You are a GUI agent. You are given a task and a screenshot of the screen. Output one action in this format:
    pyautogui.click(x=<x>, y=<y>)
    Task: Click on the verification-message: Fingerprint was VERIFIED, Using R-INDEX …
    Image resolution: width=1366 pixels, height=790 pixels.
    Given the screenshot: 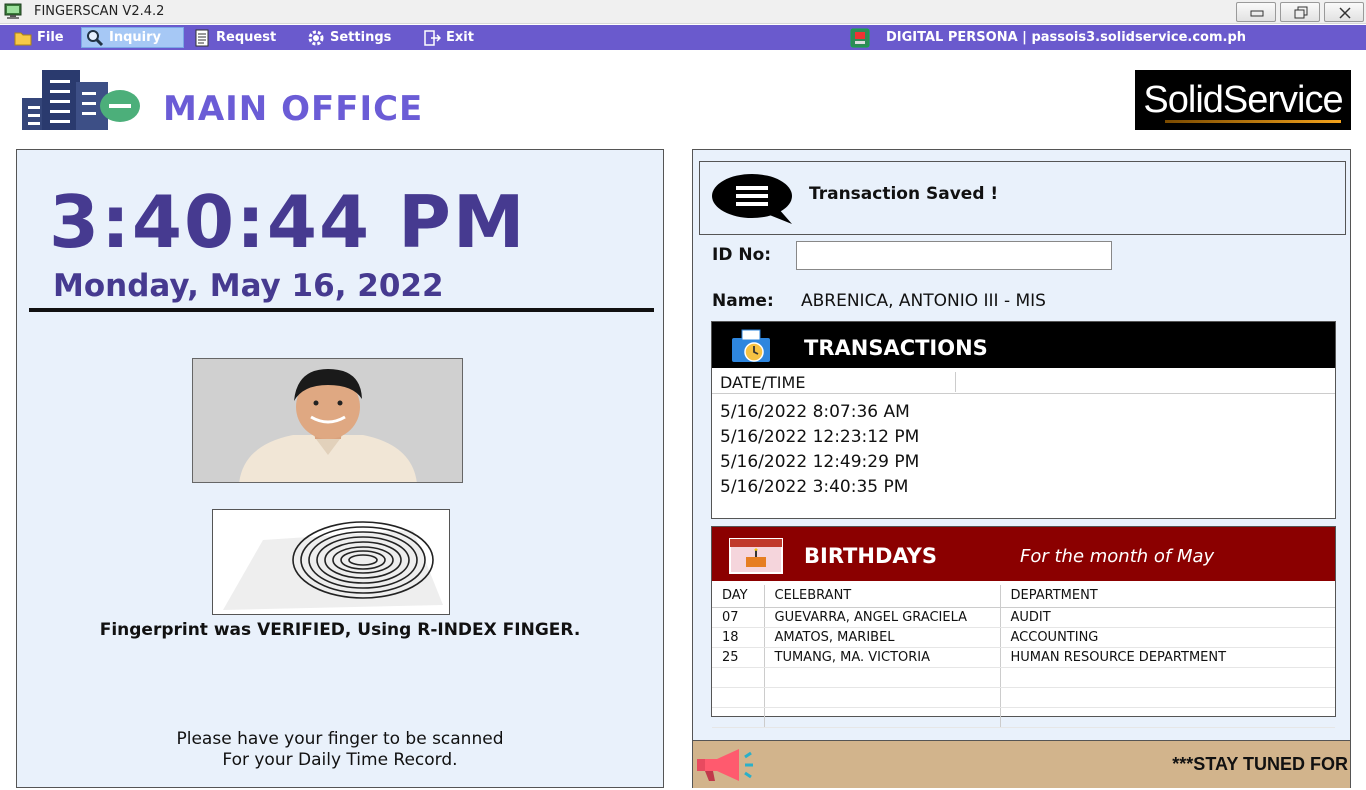 What is the action you would take?
    pyautogui.click(x=340, y=630)
    